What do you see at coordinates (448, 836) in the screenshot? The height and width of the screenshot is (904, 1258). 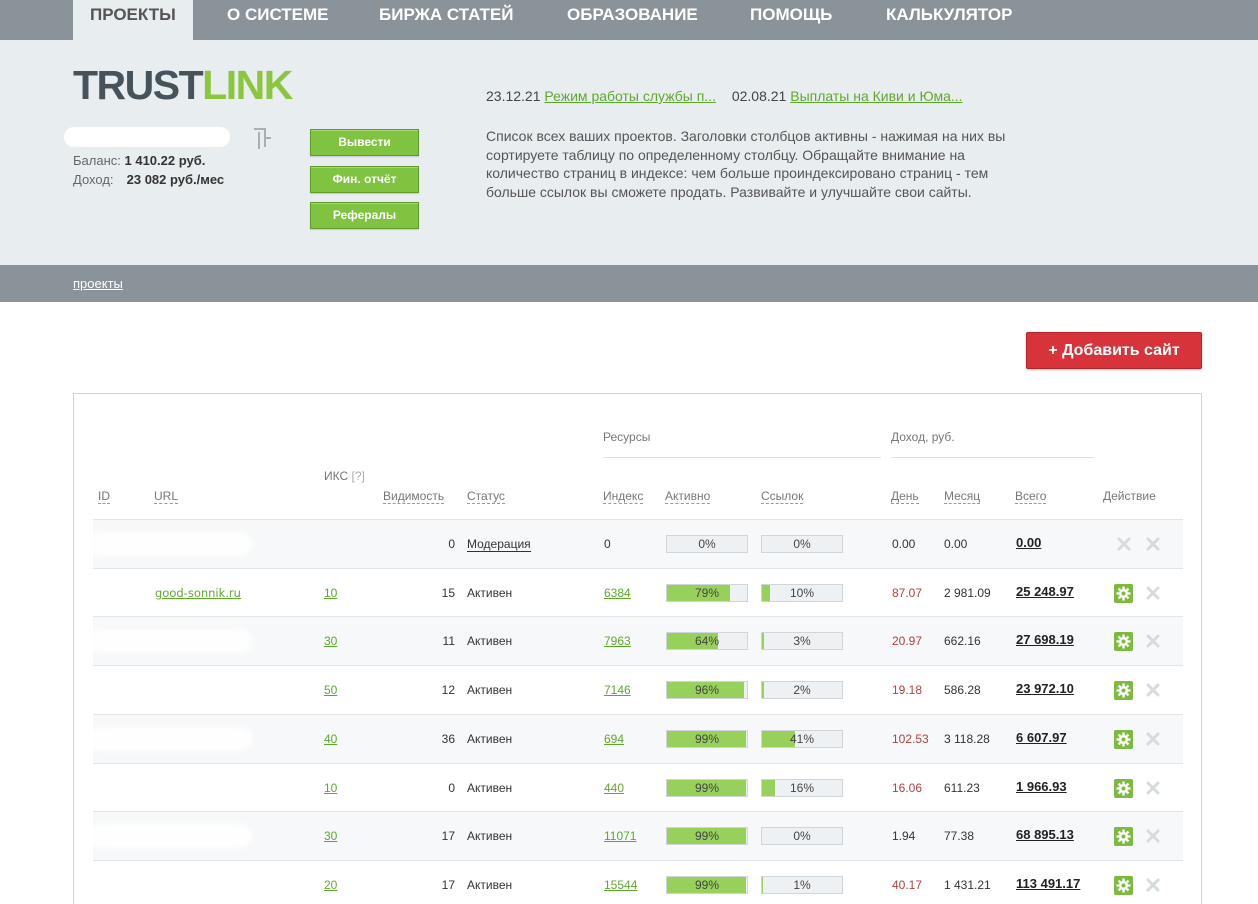 I see `visibility-value: 17` at bounding box center [448, 836].